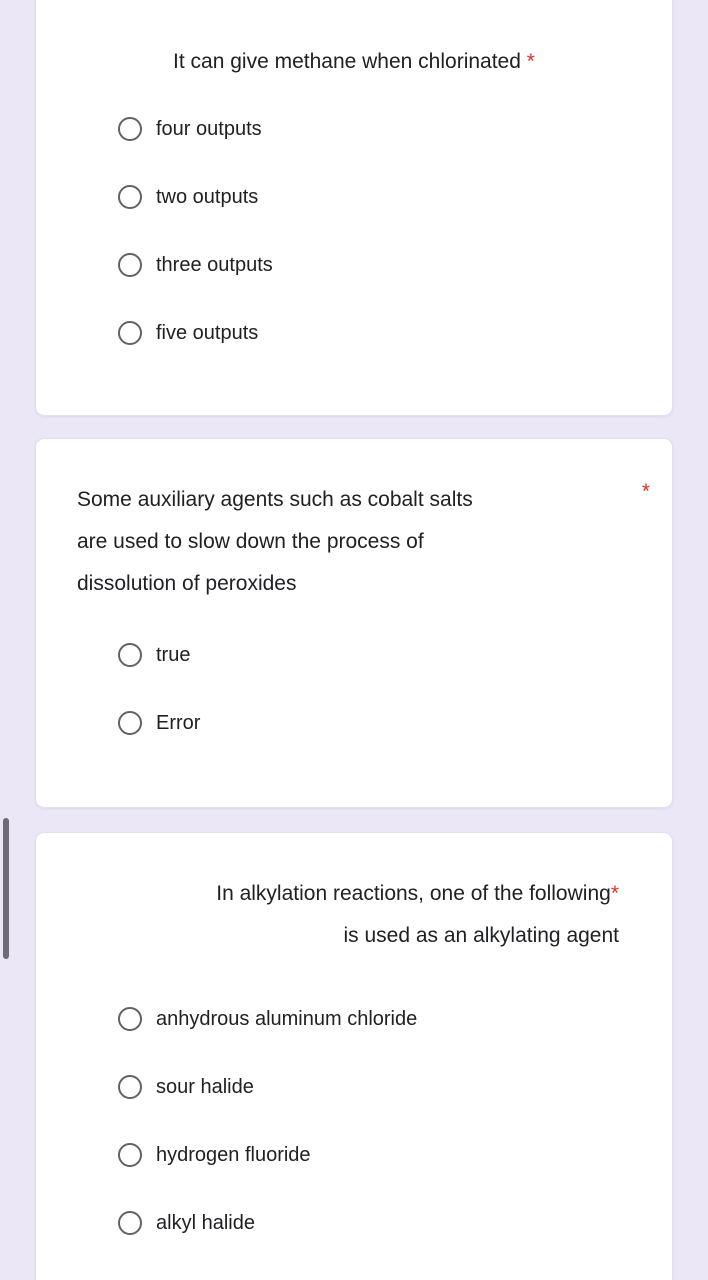 This screenshot has height=1280, width=708. I want to click on option-label: four outputs, so click(209, 129).